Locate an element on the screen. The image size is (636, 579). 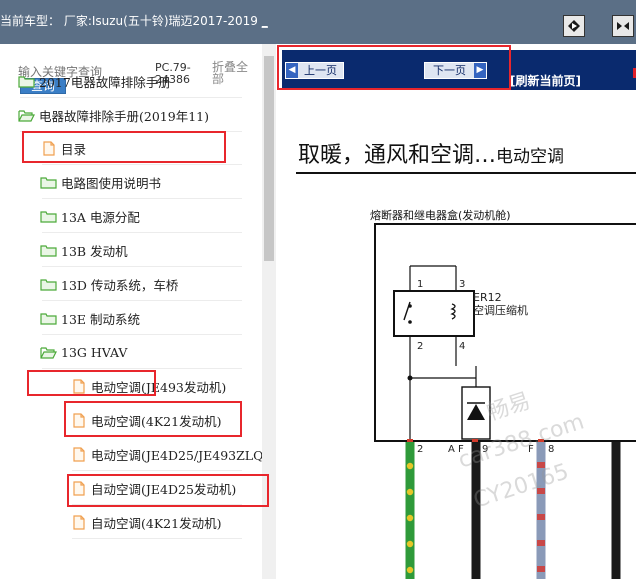
next-page-button: 下一页 ▶ is located at coordinates (455, 70).